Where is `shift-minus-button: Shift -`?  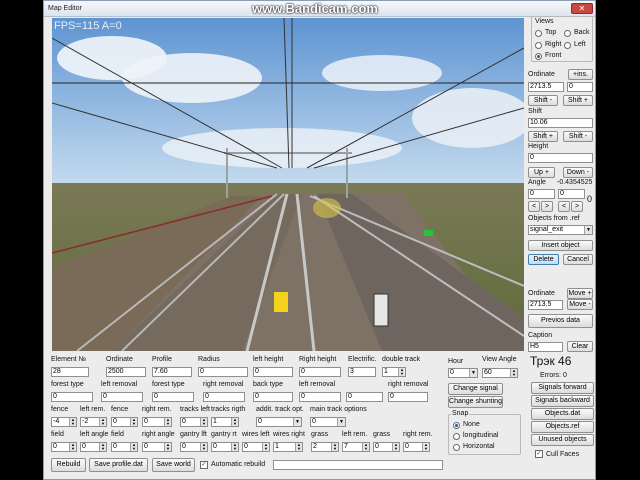
shift-minus-button: Shift - is located at coordinates (543, 100).